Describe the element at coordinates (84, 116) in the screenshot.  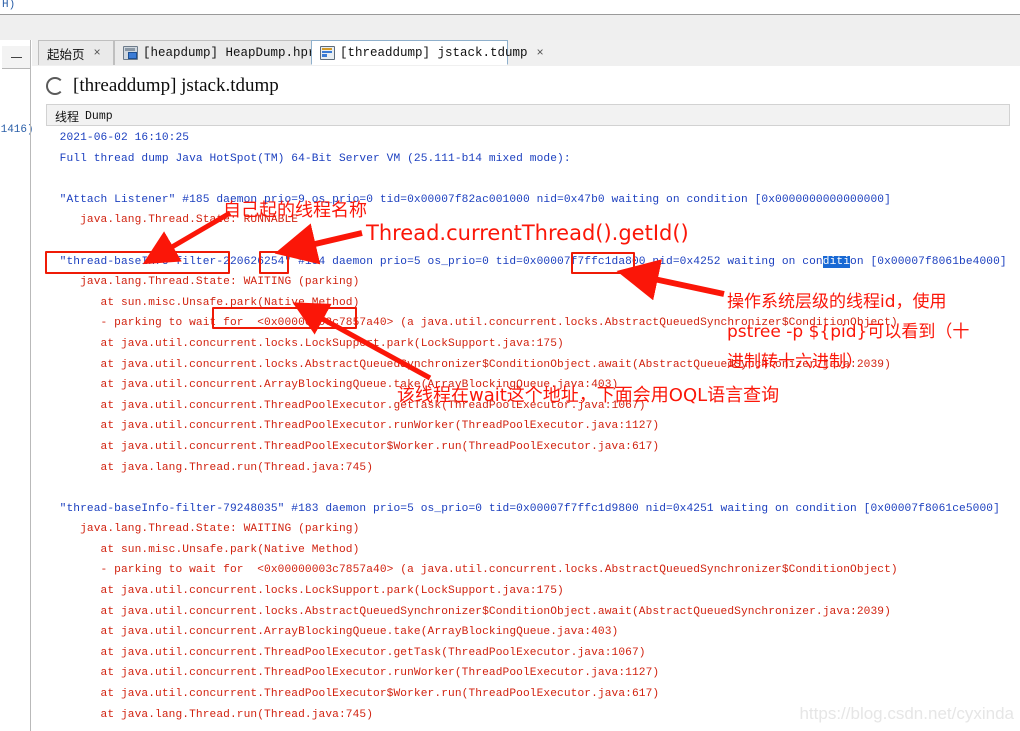
I see `tab-thread-dump: 线程 Dump` at that location.